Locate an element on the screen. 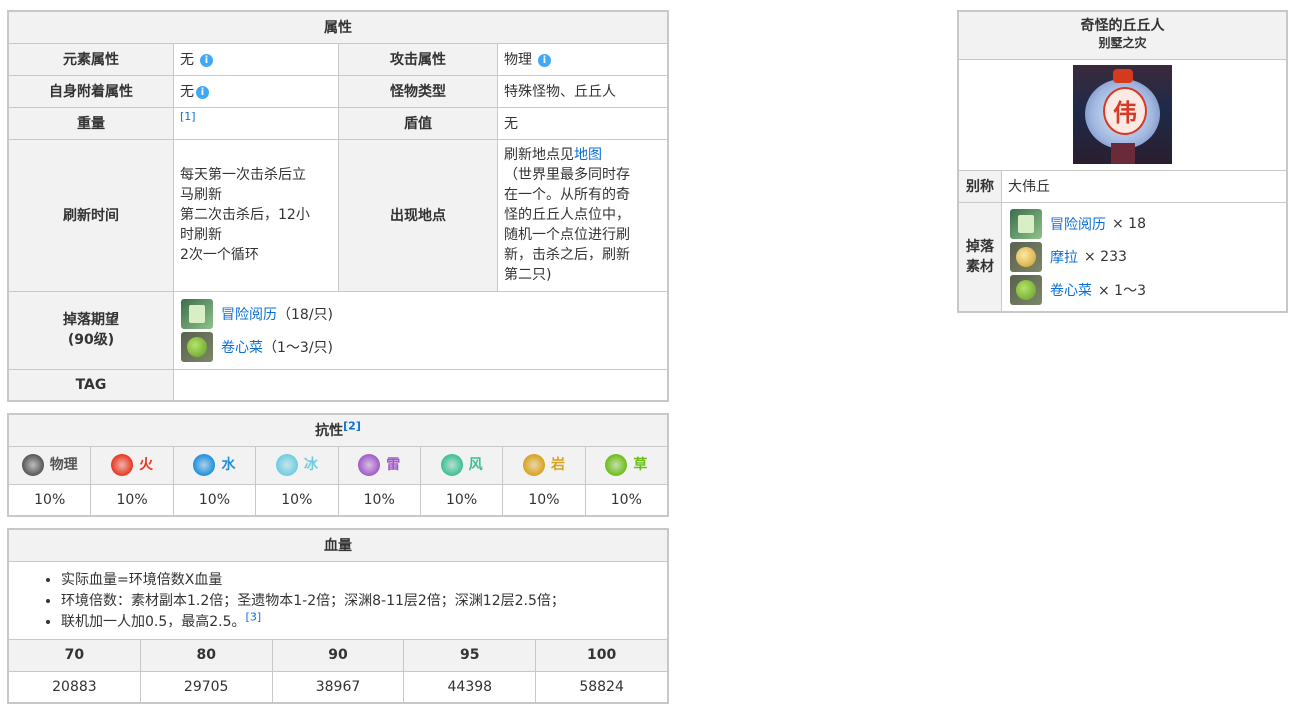 The width and height of the screenshot is (1302, 710). mora-icon is located at coordinates (1026, 256).